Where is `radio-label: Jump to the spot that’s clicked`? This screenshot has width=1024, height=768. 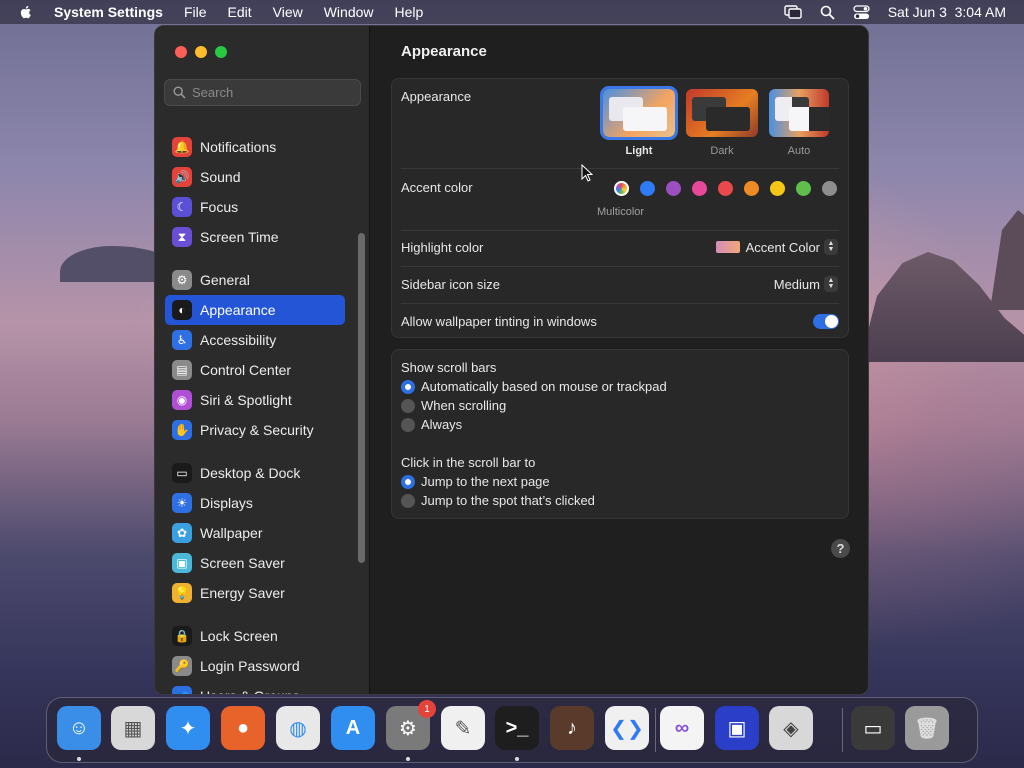
radio-label: Jump to the spot that’s clicked is located at coordinates (508, 500).